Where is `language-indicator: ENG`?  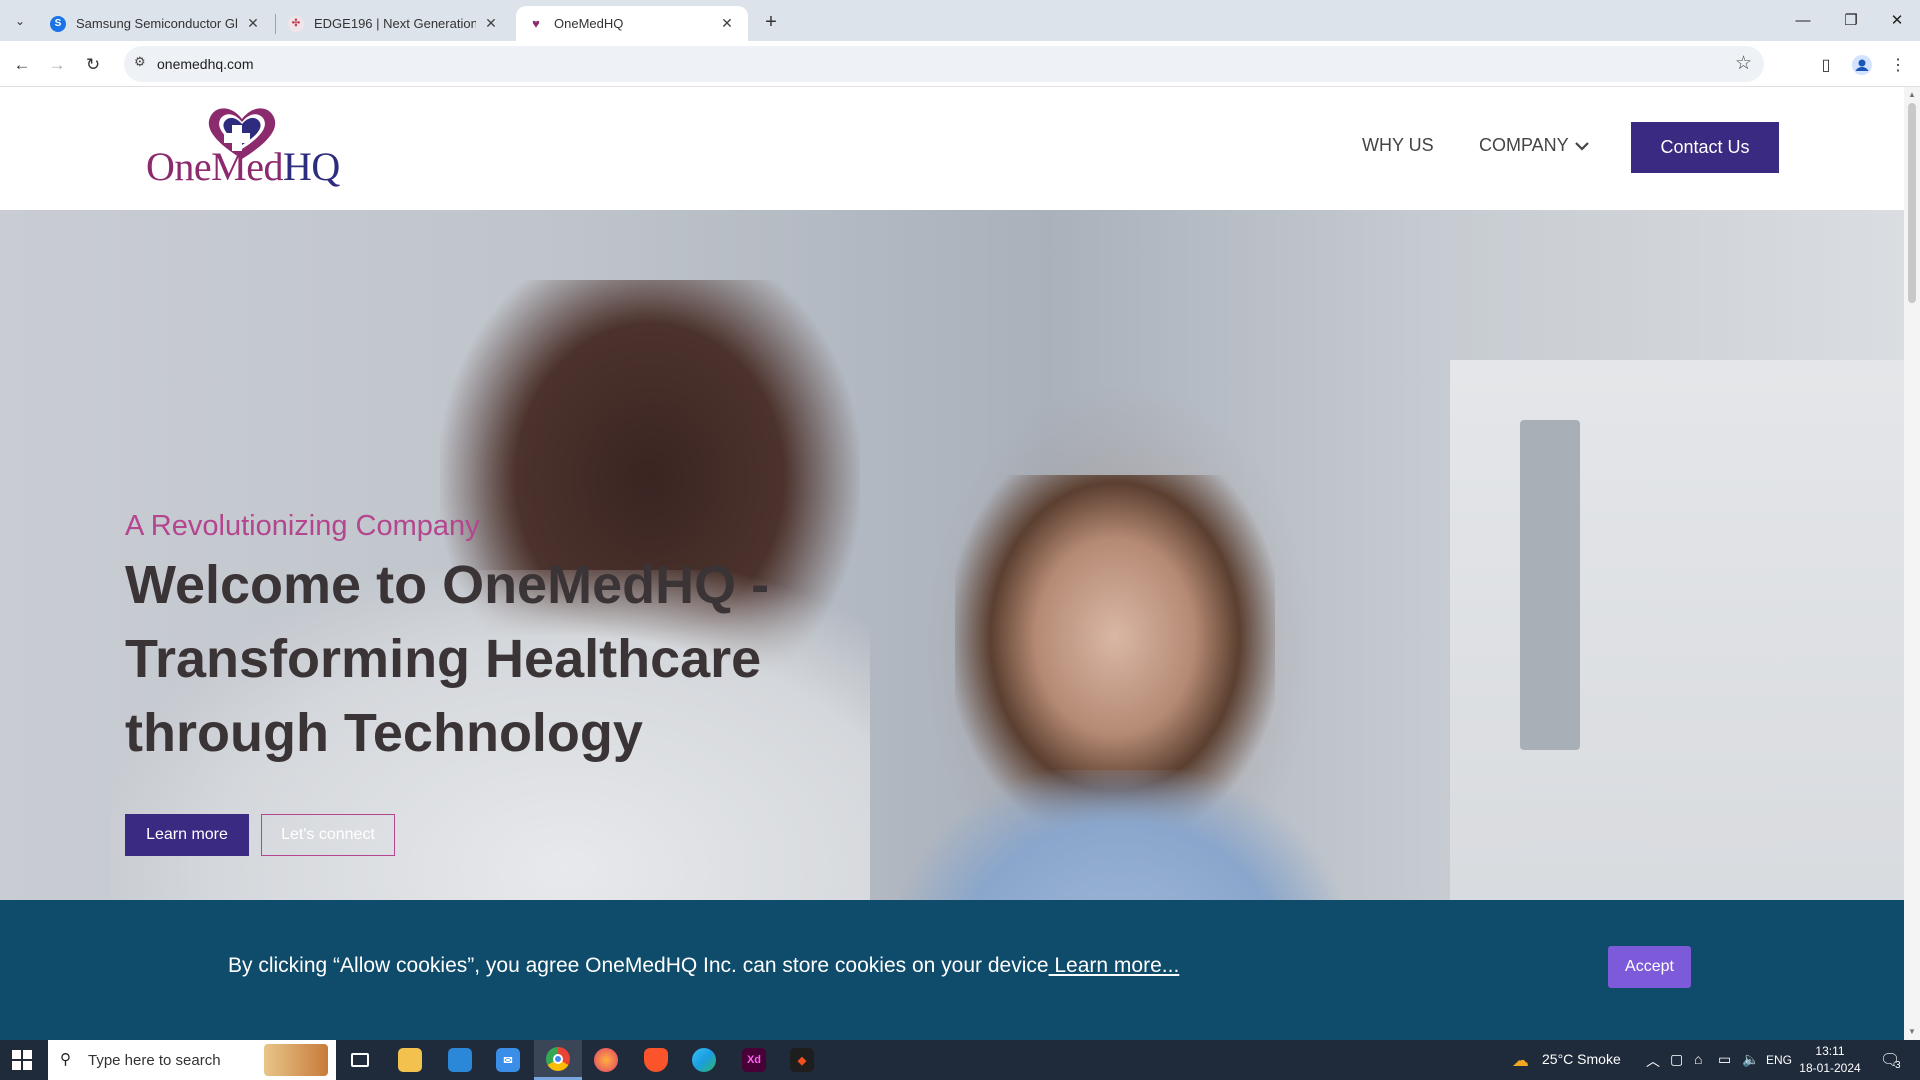
language-indicator: ENG is located at coordinates (1779, 1060).